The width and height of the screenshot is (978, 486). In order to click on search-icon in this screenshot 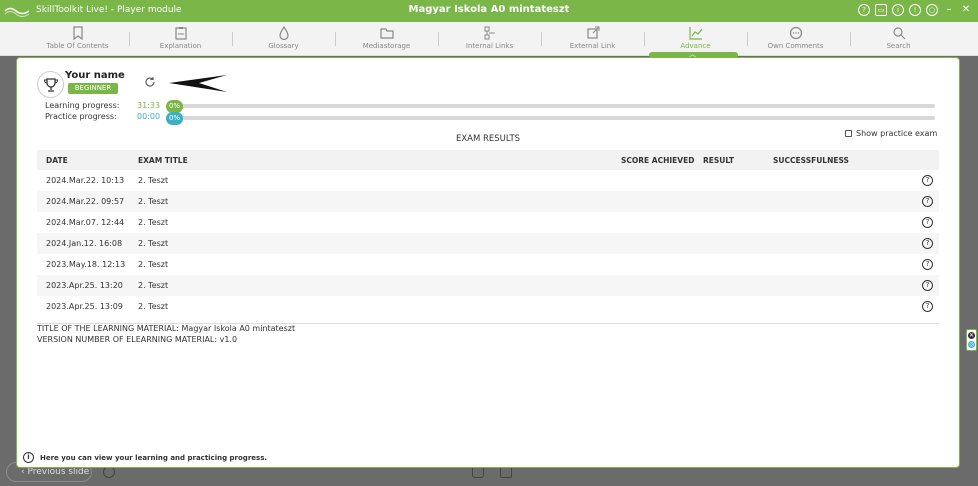, I will do `click(898, 33)`.